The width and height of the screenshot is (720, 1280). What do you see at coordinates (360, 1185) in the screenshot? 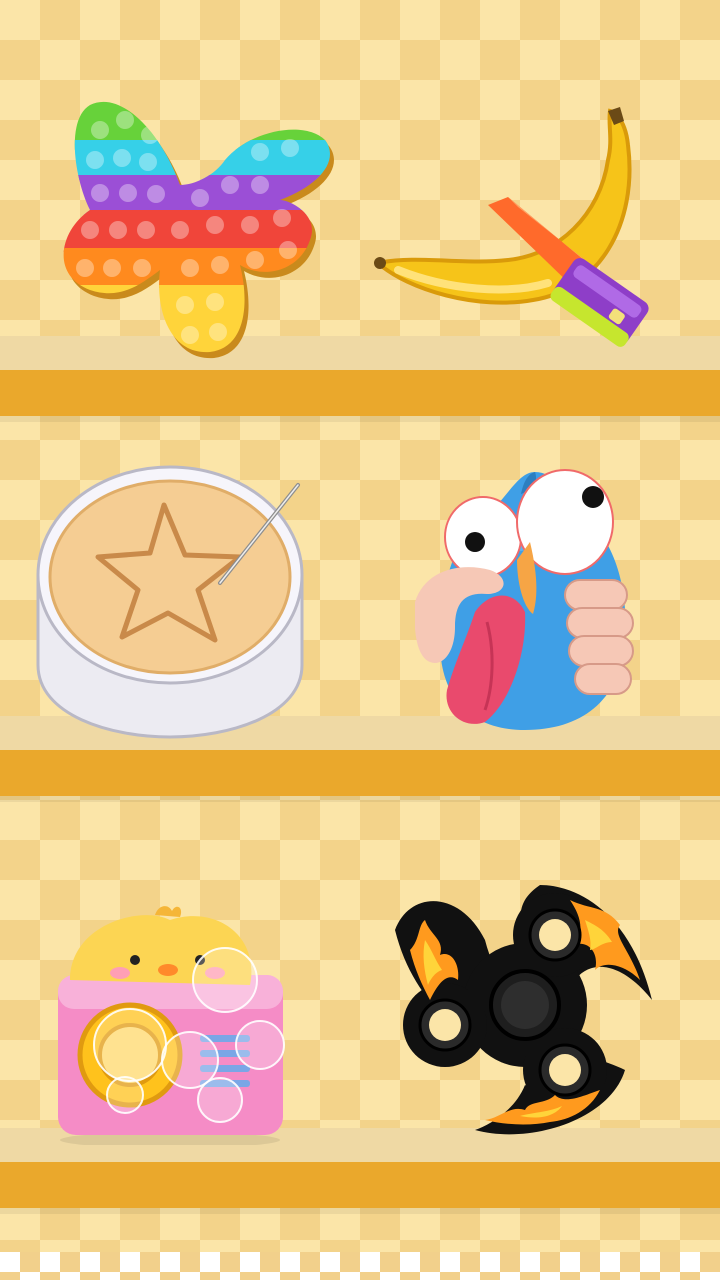
I see `shelf-3-front` at bounding box center [360, 1185].